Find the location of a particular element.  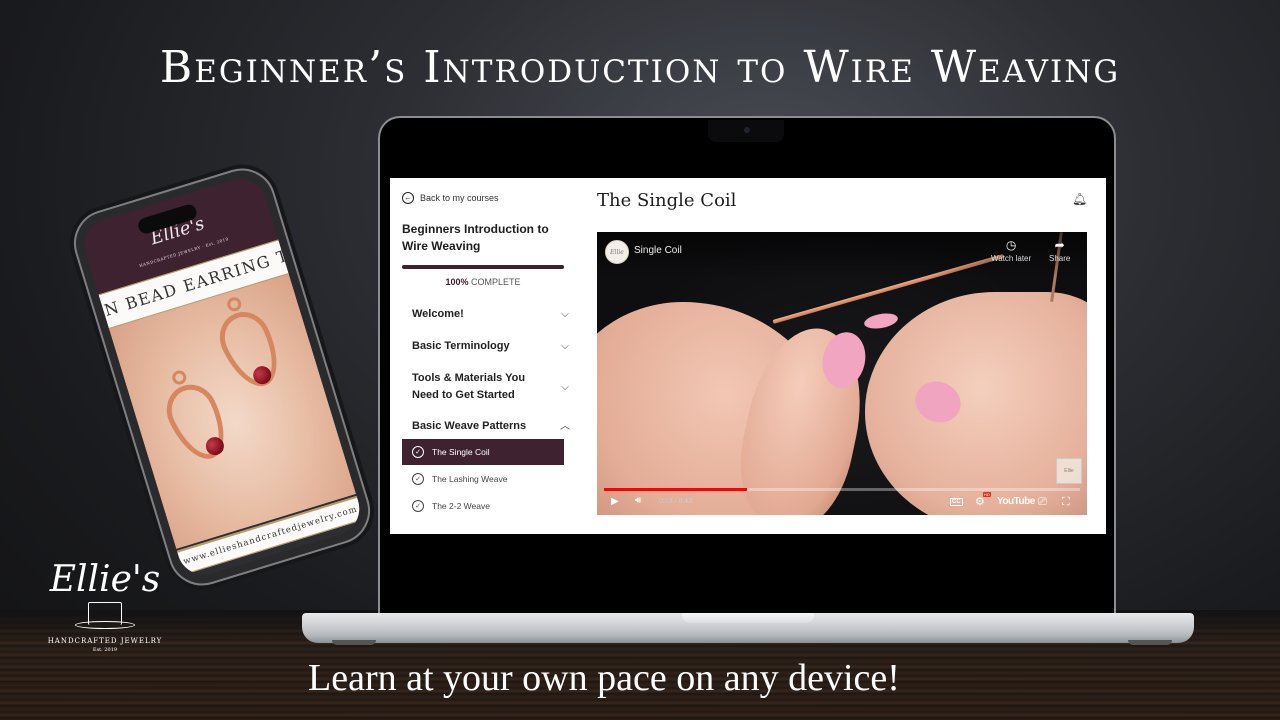

progress-label: 100% COMPLETE is located at coordinates (483, 282).